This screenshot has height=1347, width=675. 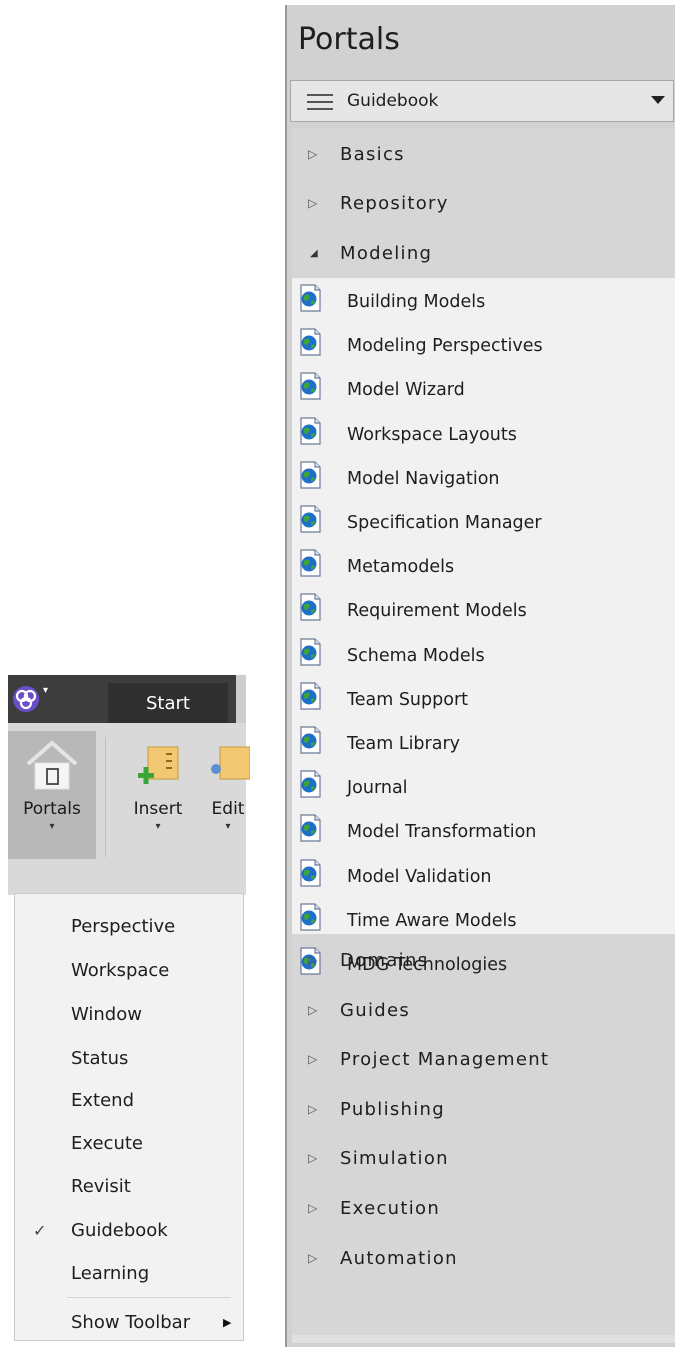 I want to click on menu-item-label: Perspective, so click(x=123, y=926).